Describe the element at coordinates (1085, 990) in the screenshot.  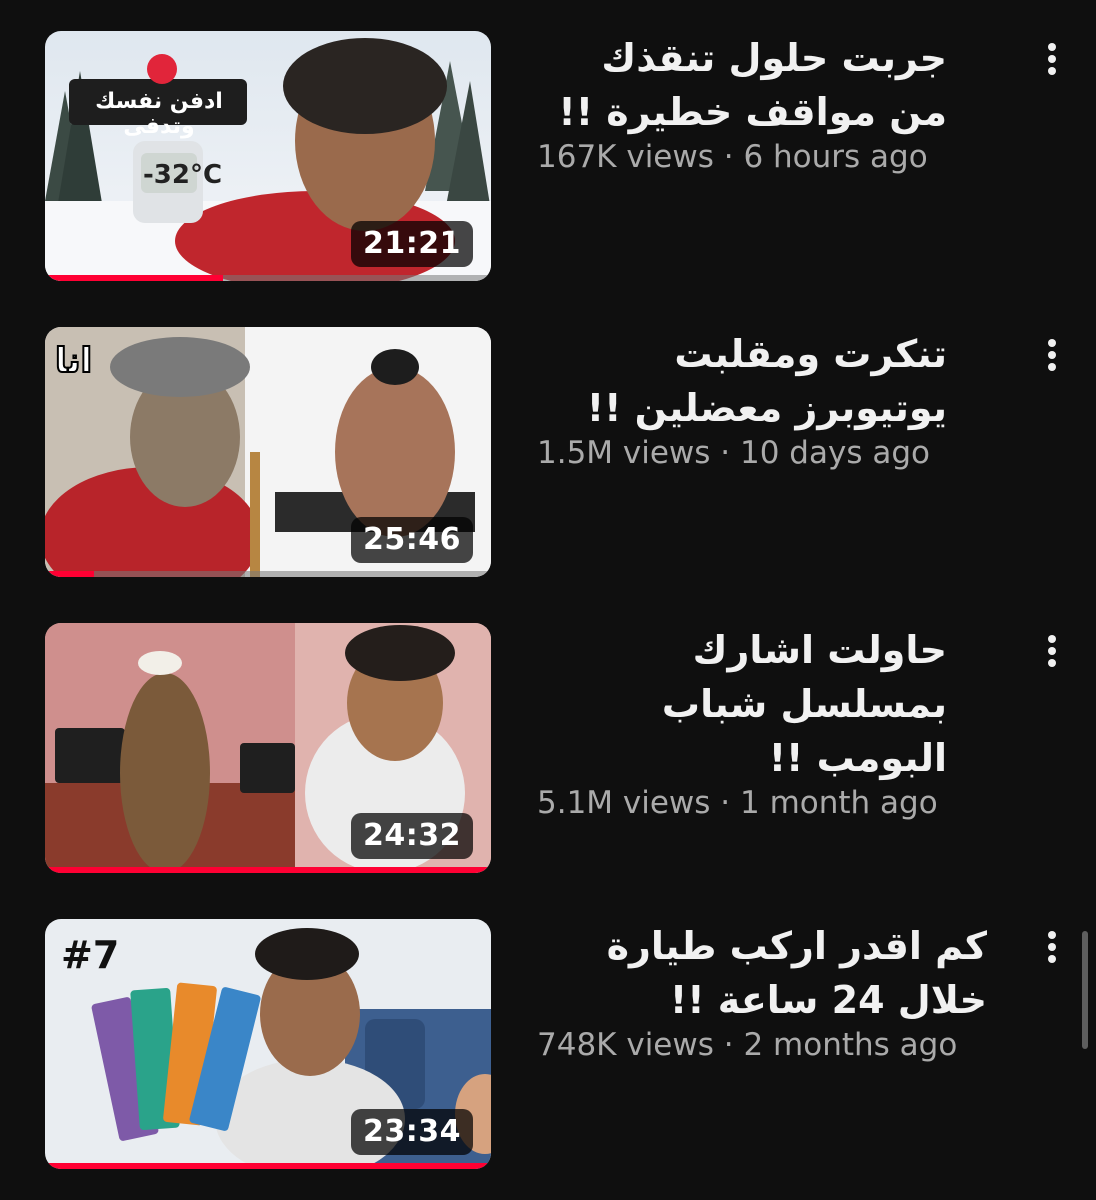
I see `scrollbar-thumb` at that location.